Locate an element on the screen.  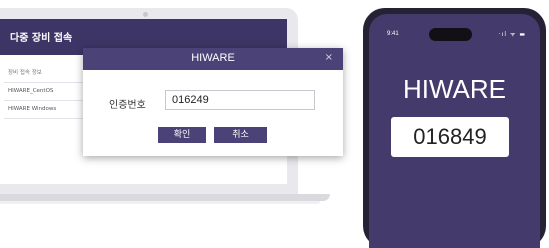
phone-app-title: HIWARE is located at coordinates (454, 89).